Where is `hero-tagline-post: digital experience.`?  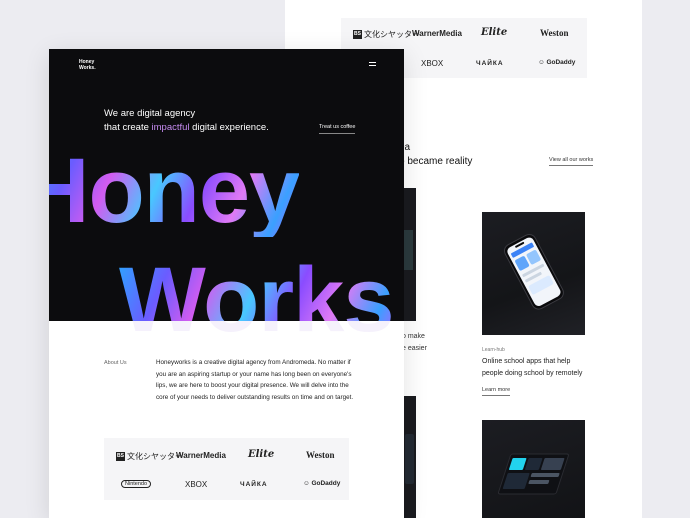
hero-tagline-post: digital experience. is located at coordinates (229, 127).